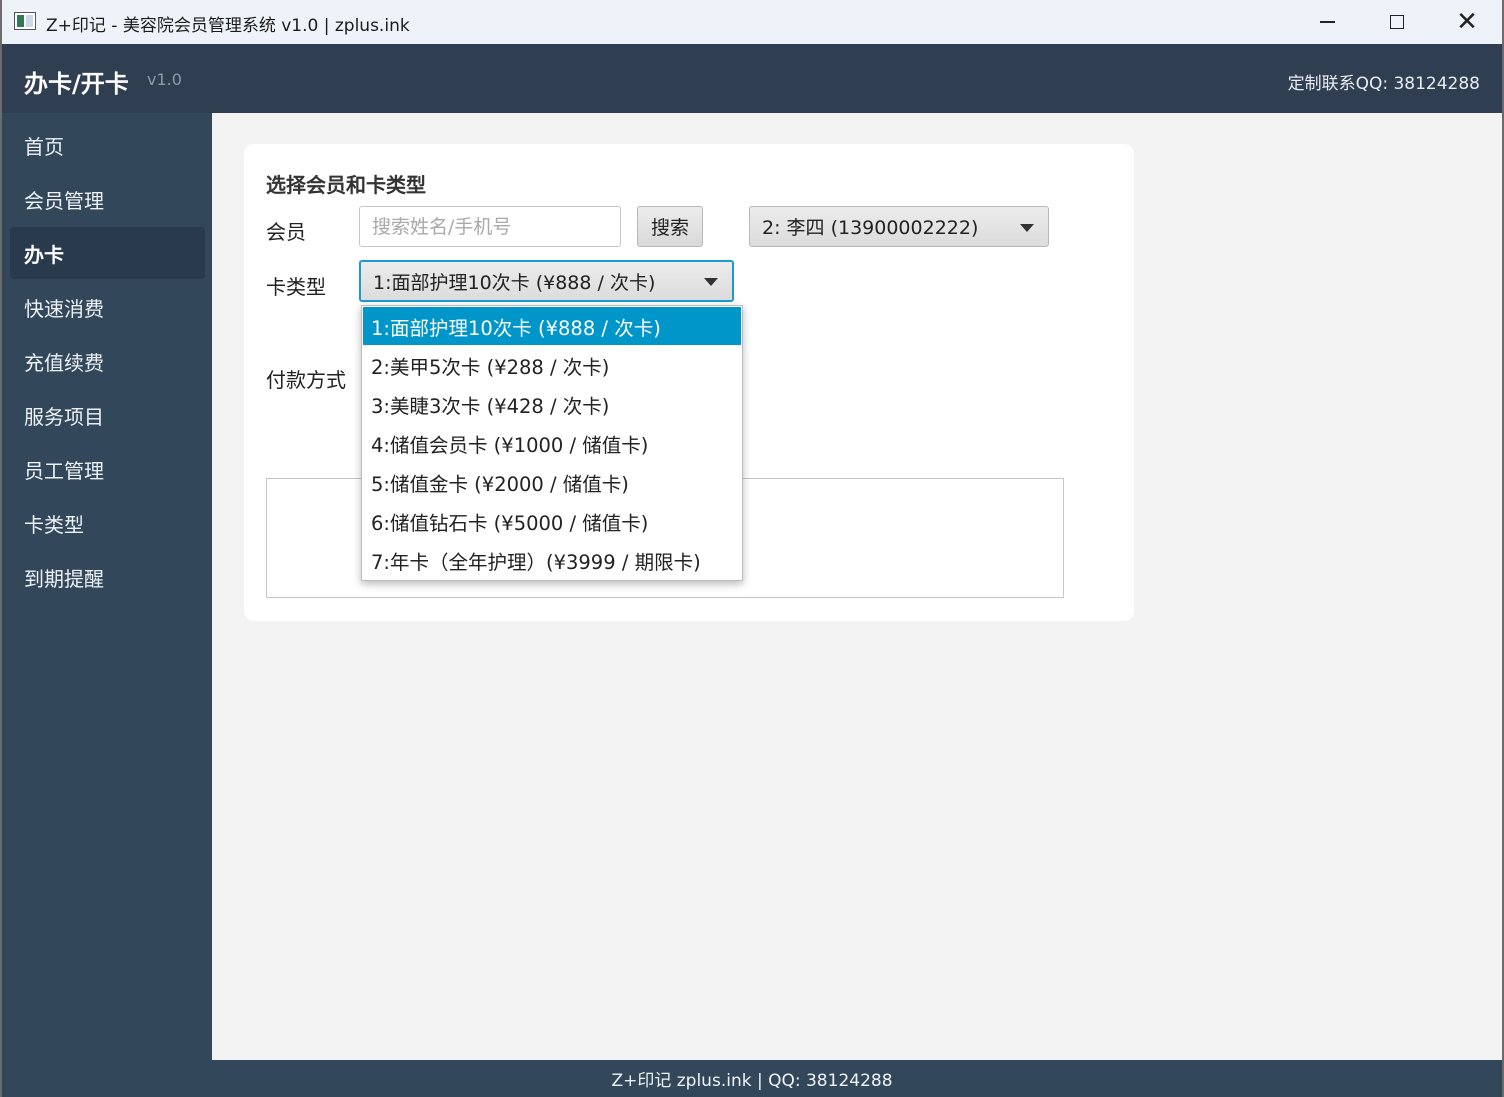 Image resolution: width=1504 pixels, height=1097 pixels. I want to click on sidebar-item-services: 服务项目, so click(107, 415).